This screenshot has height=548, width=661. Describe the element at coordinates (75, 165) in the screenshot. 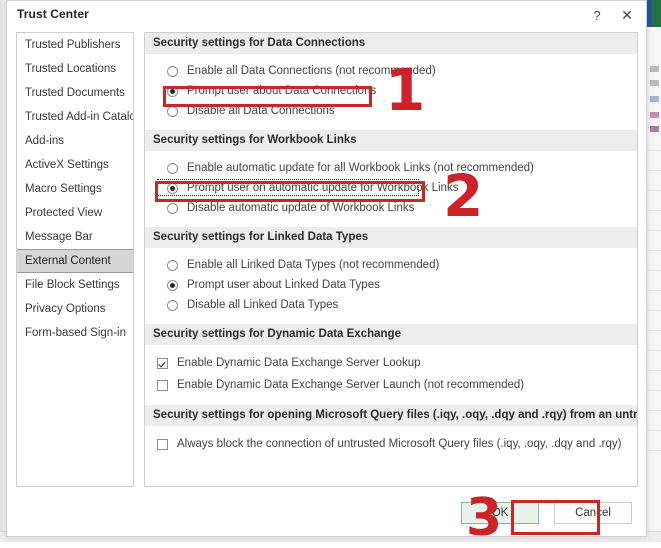

I see `sidebar-item-activex-settings: ActiveX Settings` at that location.